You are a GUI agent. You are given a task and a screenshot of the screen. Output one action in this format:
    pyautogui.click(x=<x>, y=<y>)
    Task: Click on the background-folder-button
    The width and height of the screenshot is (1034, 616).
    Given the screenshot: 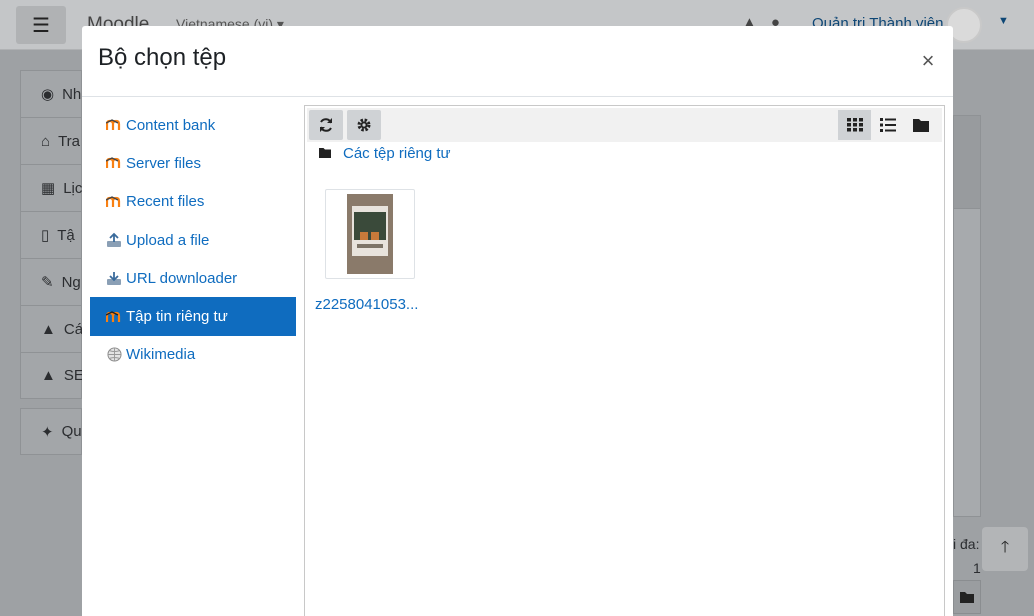 What is the action you would take?
    pyautogui.click(x=967, y=597)
    